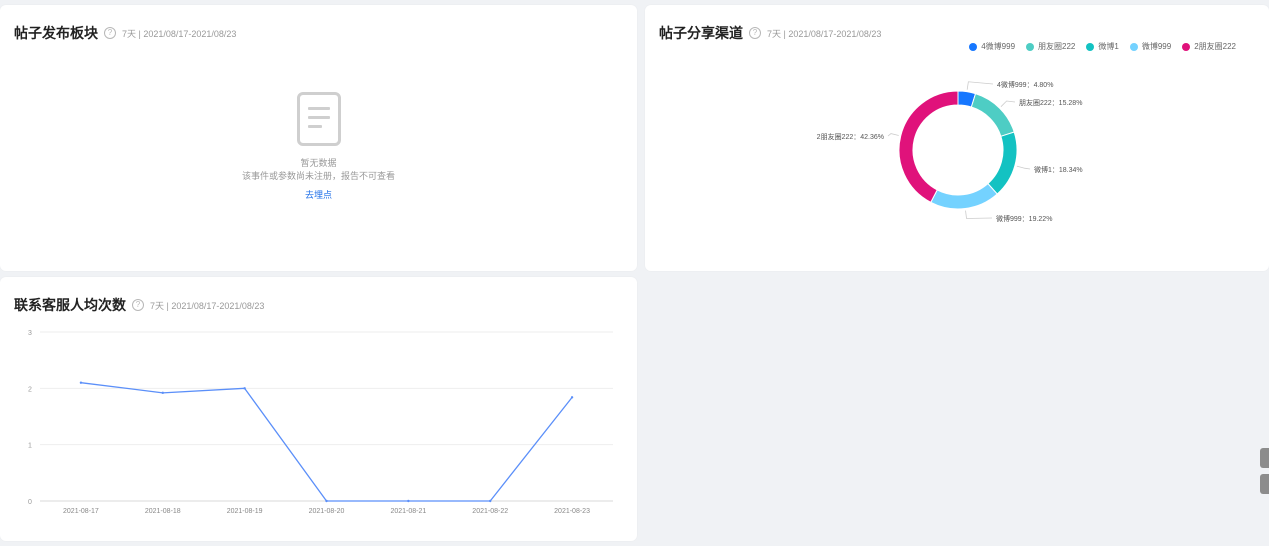  Describe the element at coordinates (318, 147) in the screenshot. I see `empty-state: 暂无数据 该事件或参数尚未注册，报告不可查看 去埋点` at that location.